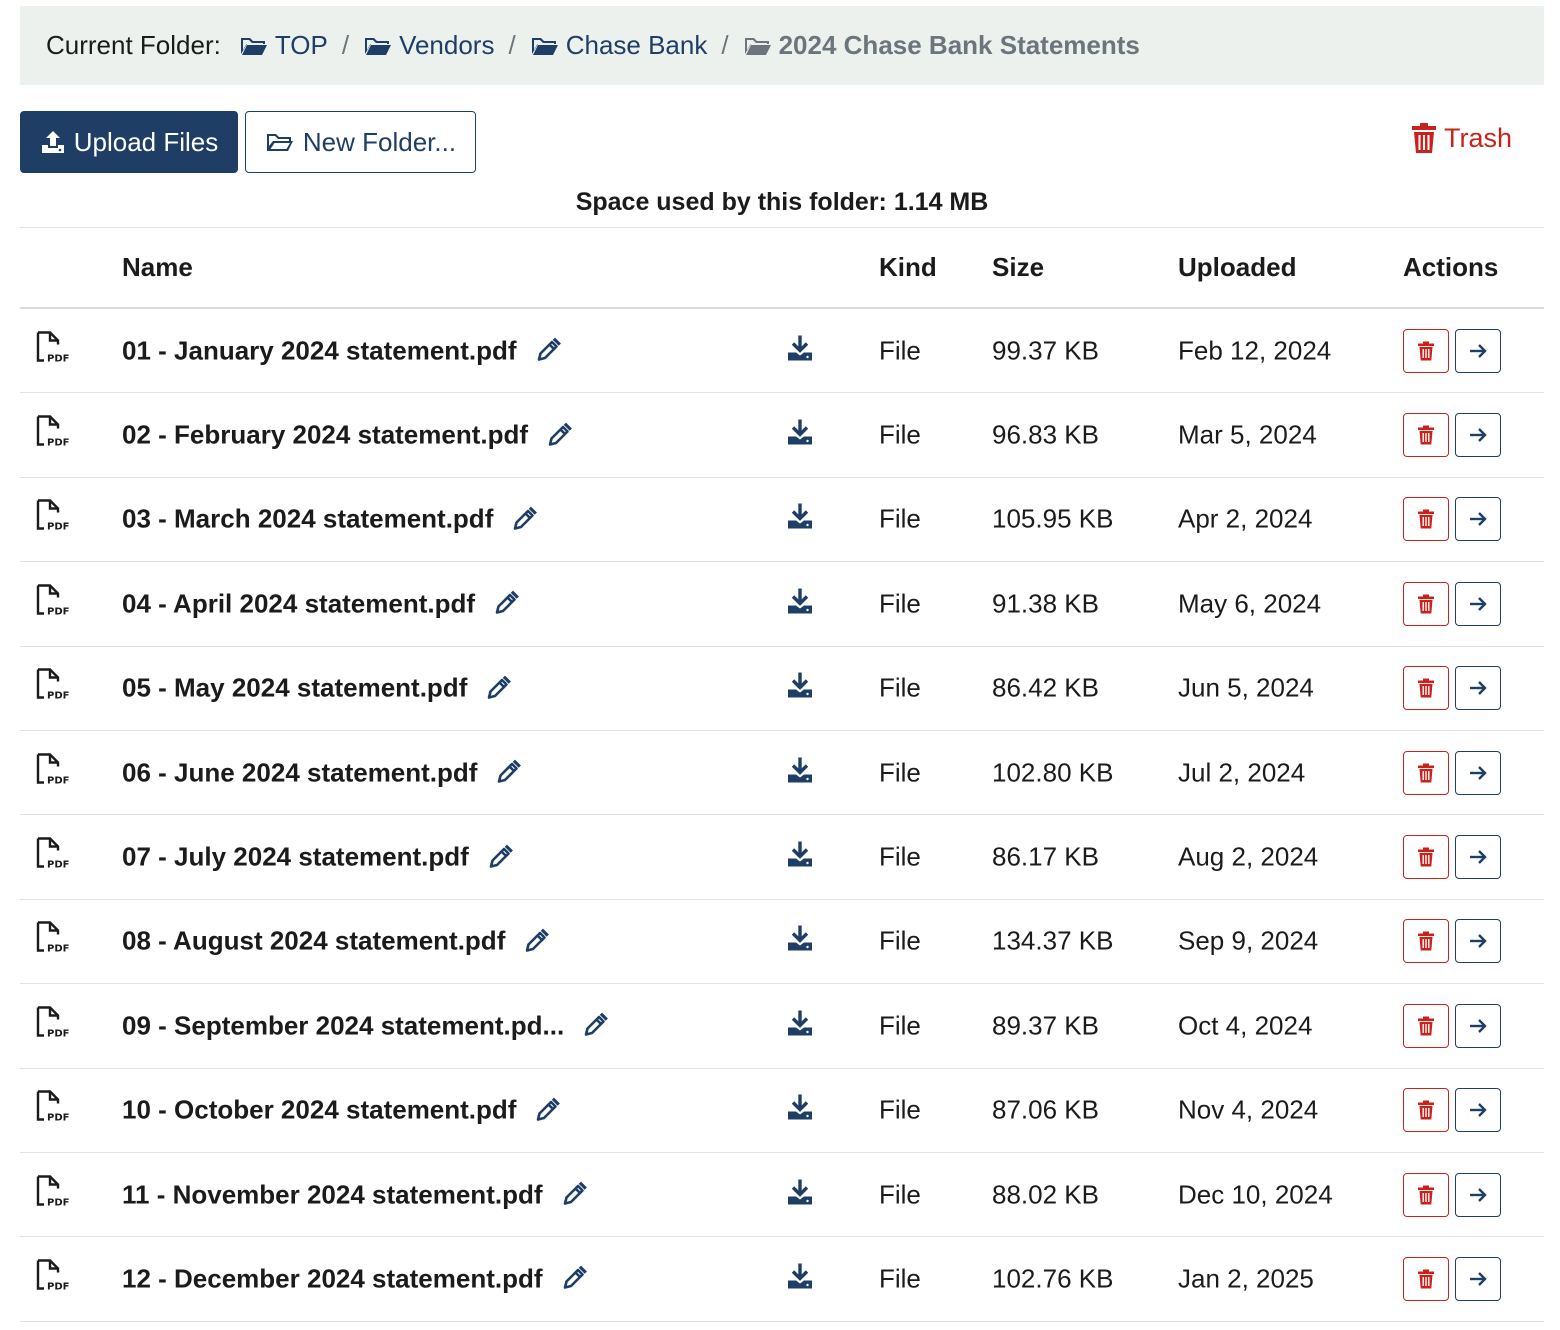 The image size is (1560, 1330). Describe the element at coordinates (1246, 1278) in the screenshot. I see `file-uploaded-date: Jan 2, 2025` at that location.